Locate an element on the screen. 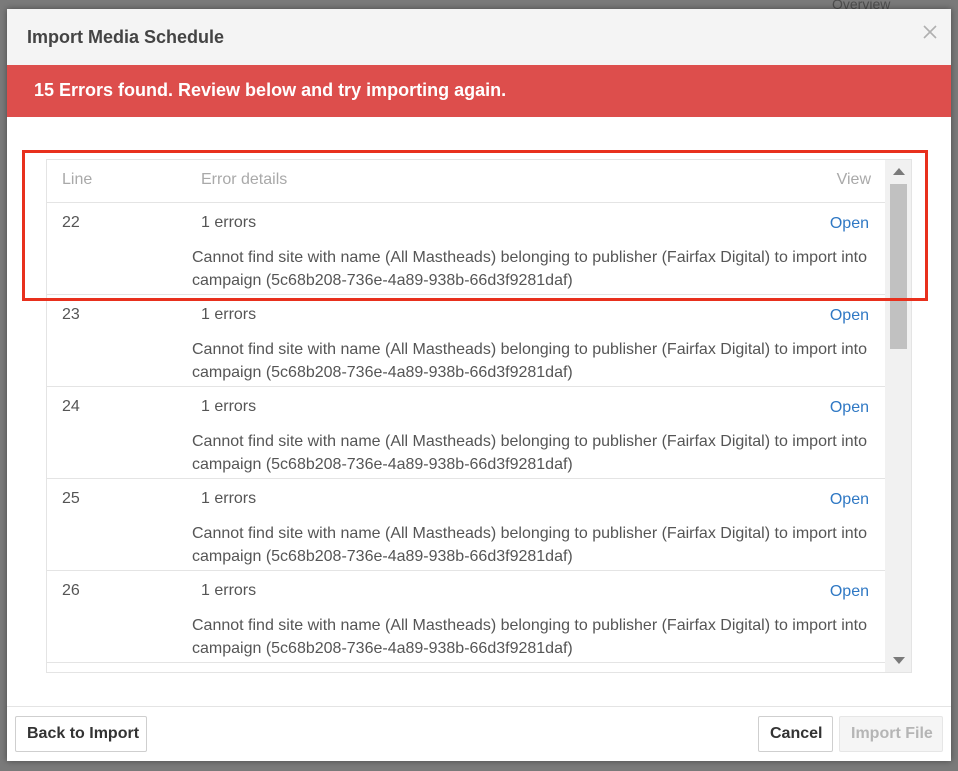 This screenshot has height=771, width=958. row-line-number: 23 is located at coordinates (71, 314).